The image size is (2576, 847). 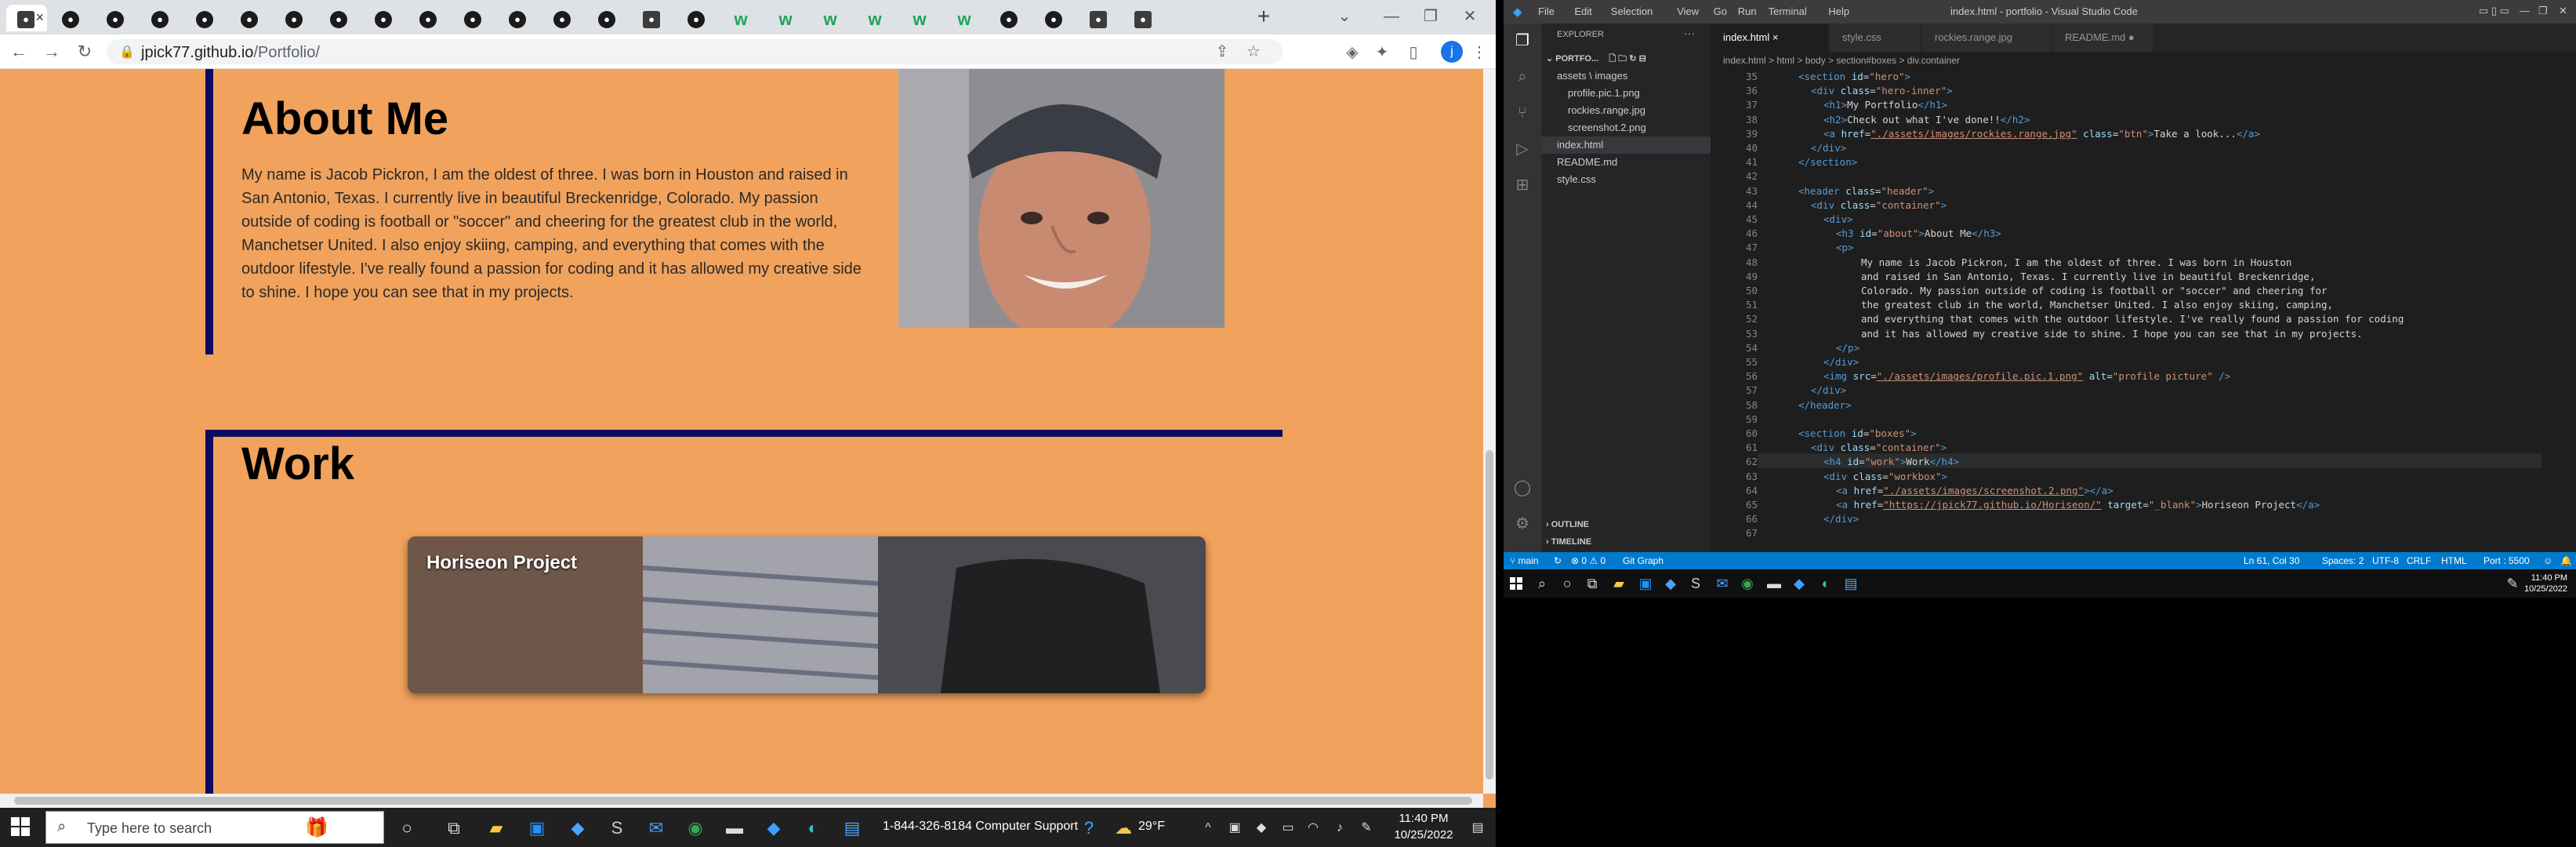 What do you see at coordinates (1848, 348) in the screenshot?
I see `code-line: </p>` at bounding box center [1848, 348].